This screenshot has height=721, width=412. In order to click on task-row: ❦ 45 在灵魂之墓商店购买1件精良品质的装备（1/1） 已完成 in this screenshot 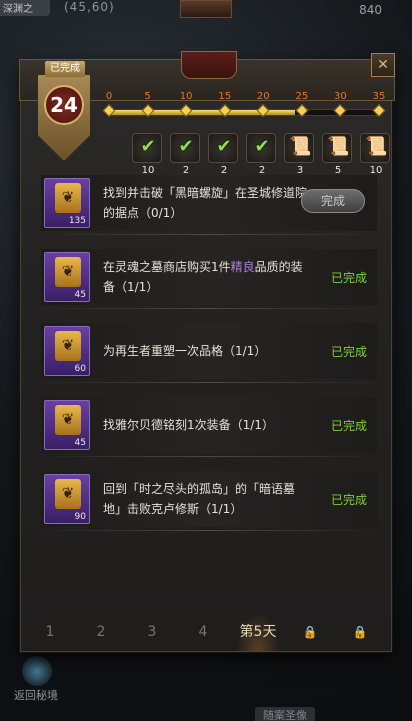, I will do `click(209, 279)`.